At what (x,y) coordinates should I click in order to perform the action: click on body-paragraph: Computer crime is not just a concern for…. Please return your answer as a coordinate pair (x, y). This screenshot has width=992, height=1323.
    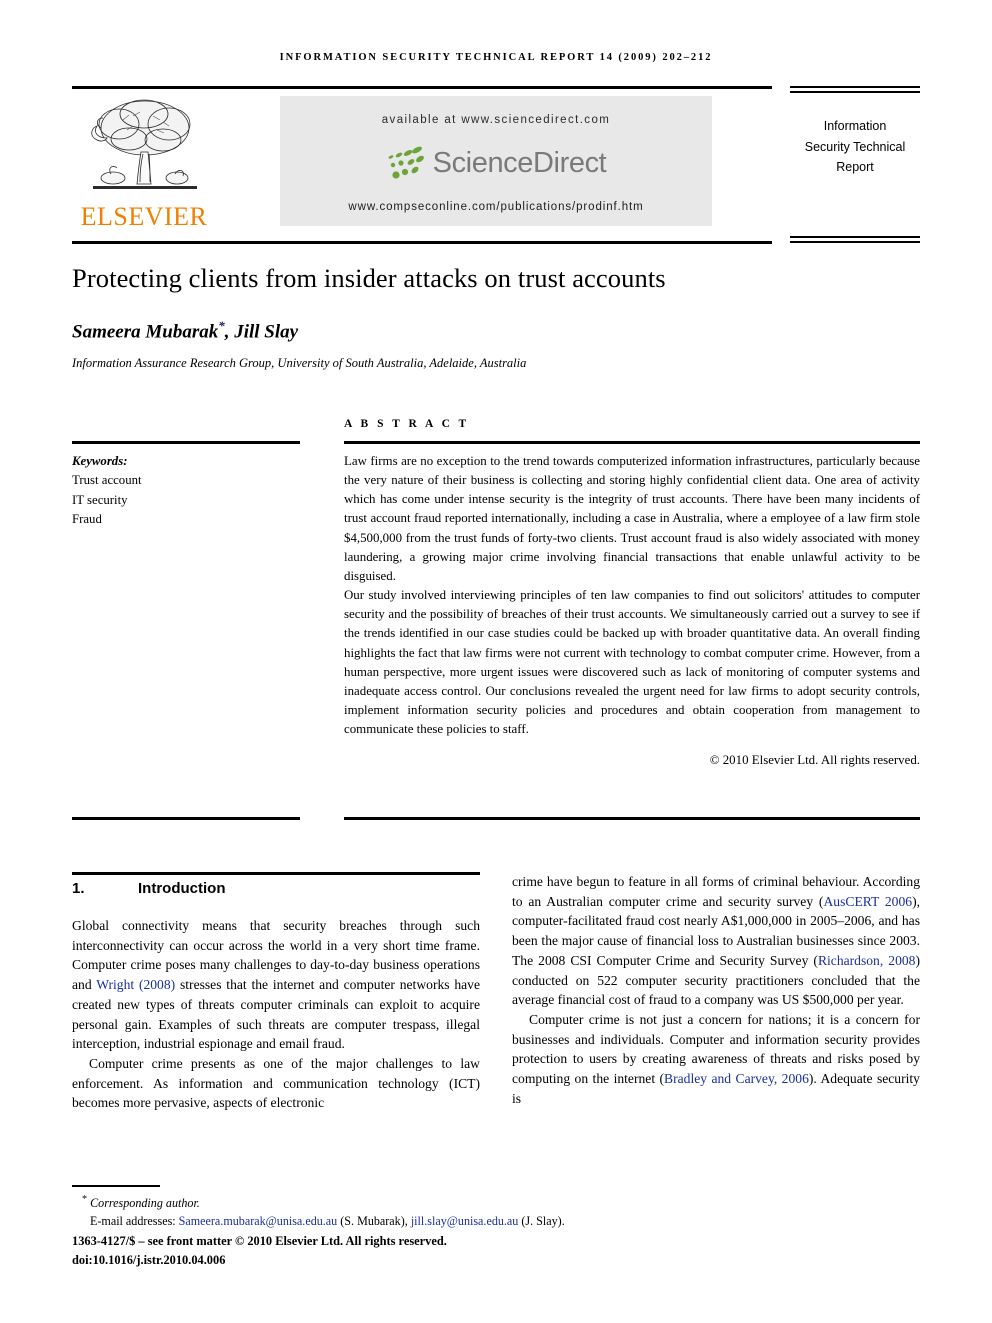
    Looking at the image, I should click on (716, 1058).